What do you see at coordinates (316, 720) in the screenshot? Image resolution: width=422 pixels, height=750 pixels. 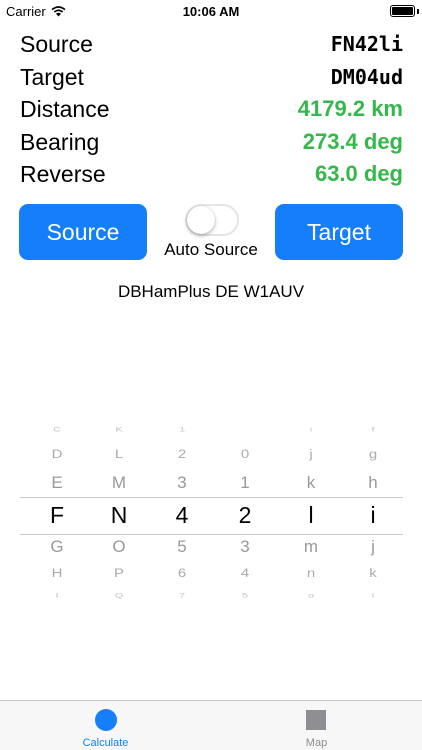 I see `square-icon` at bounding box center [316, 720].